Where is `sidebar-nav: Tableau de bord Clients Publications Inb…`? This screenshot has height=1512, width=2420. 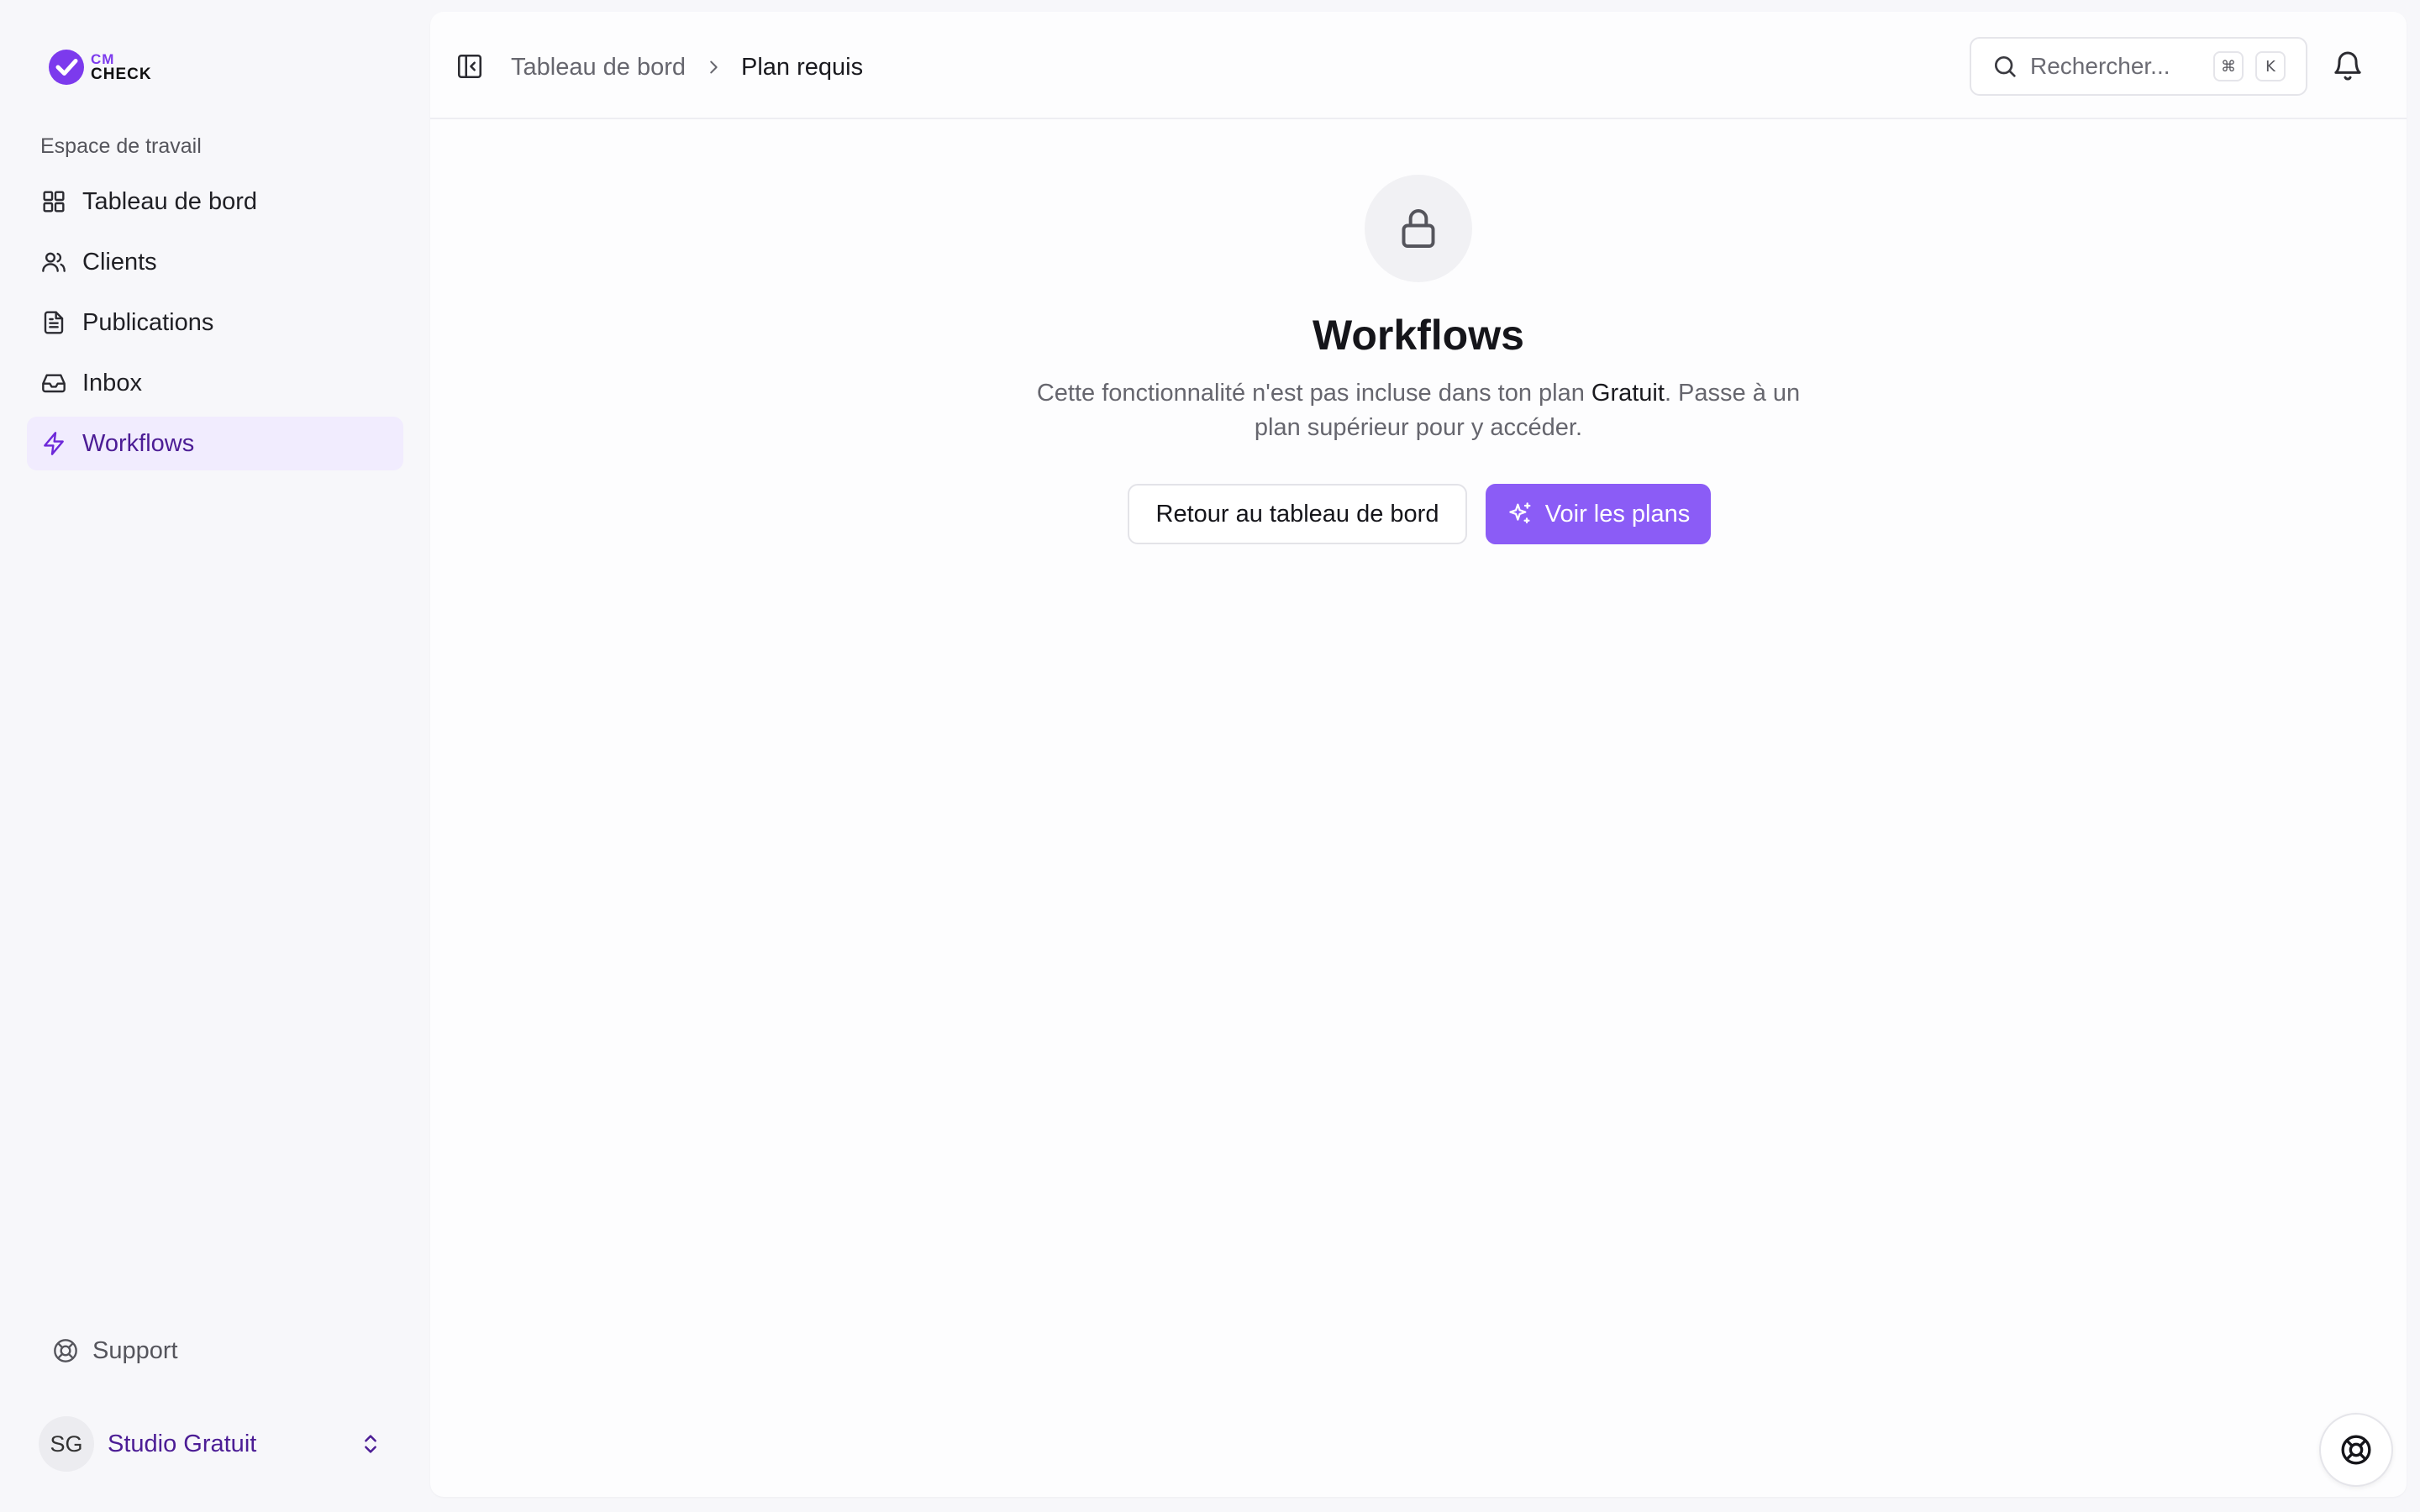
sidebar-nav: Tableau de bord Clients Publications Inb… is located at coordinates (215, 326).